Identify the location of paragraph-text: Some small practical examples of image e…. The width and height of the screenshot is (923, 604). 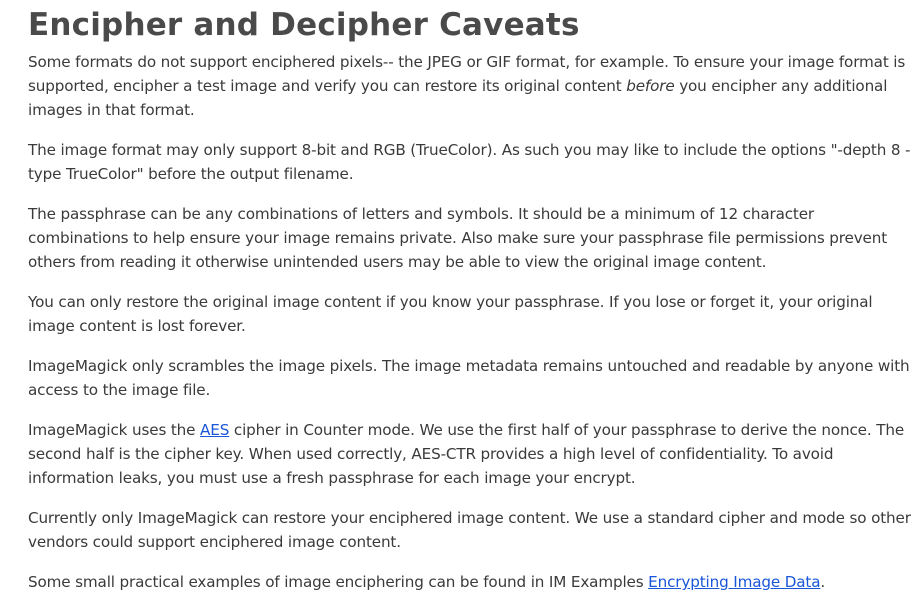
(338, 582).